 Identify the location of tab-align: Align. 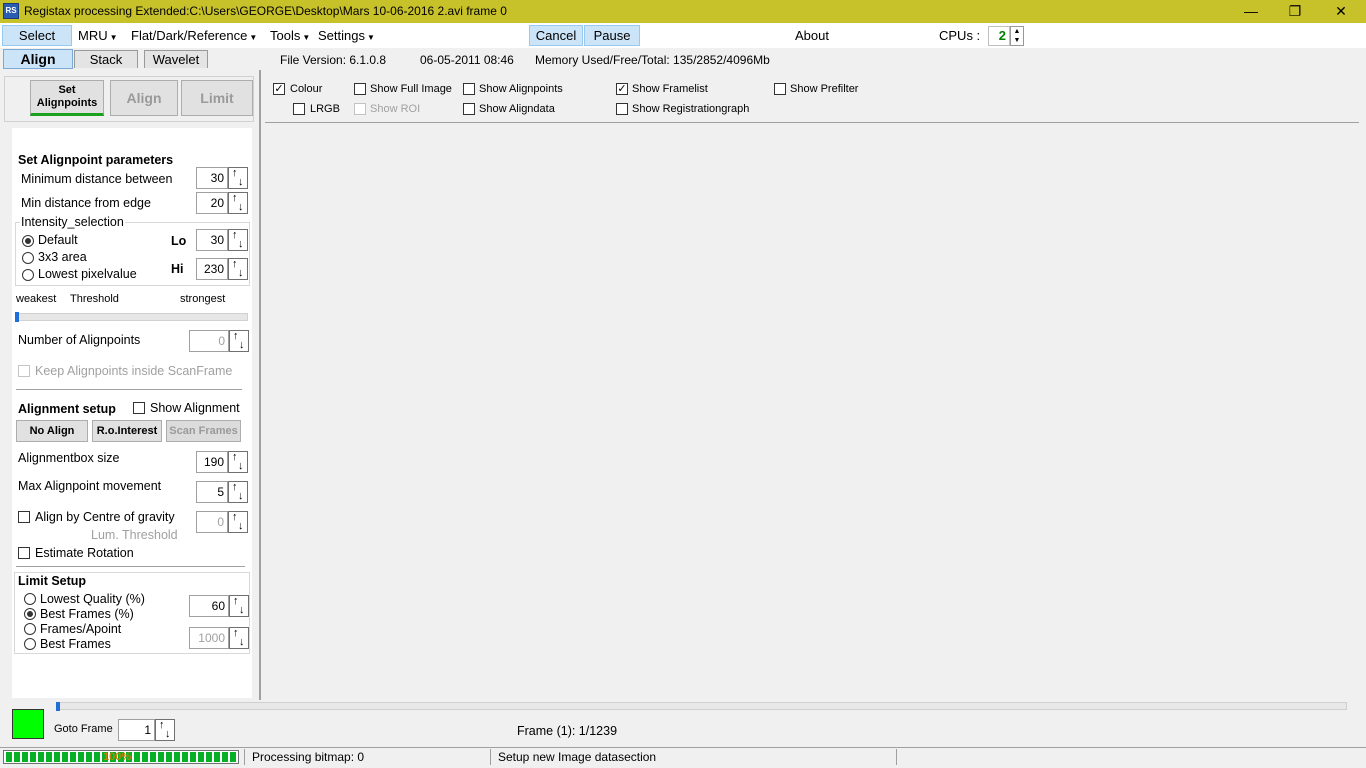
(38, 59).